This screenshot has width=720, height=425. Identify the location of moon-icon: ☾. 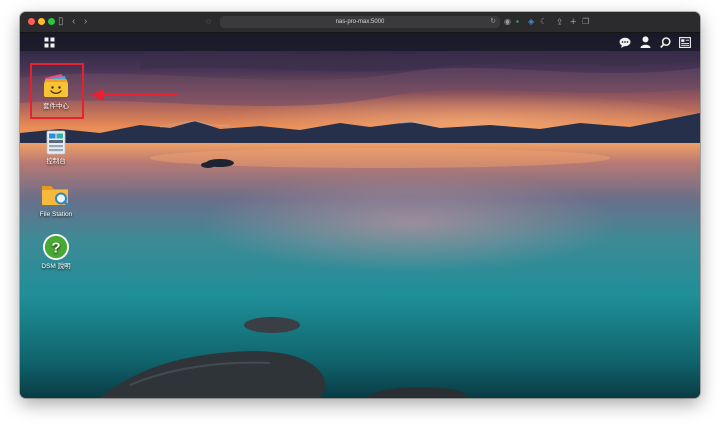
(543, 22).